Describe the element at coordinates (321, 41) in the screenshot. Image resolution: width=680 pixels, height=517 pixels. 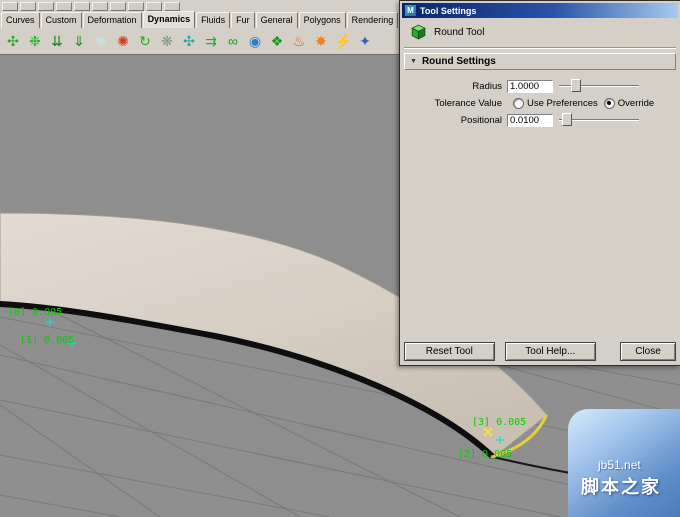
I see `smoke-effect-icon: ✸` at that location.